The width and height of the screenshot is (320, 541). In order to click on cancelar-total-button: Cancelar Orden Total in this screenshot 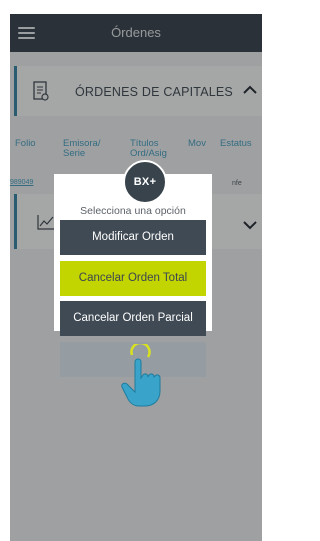, I will do `click(133, 278)`.